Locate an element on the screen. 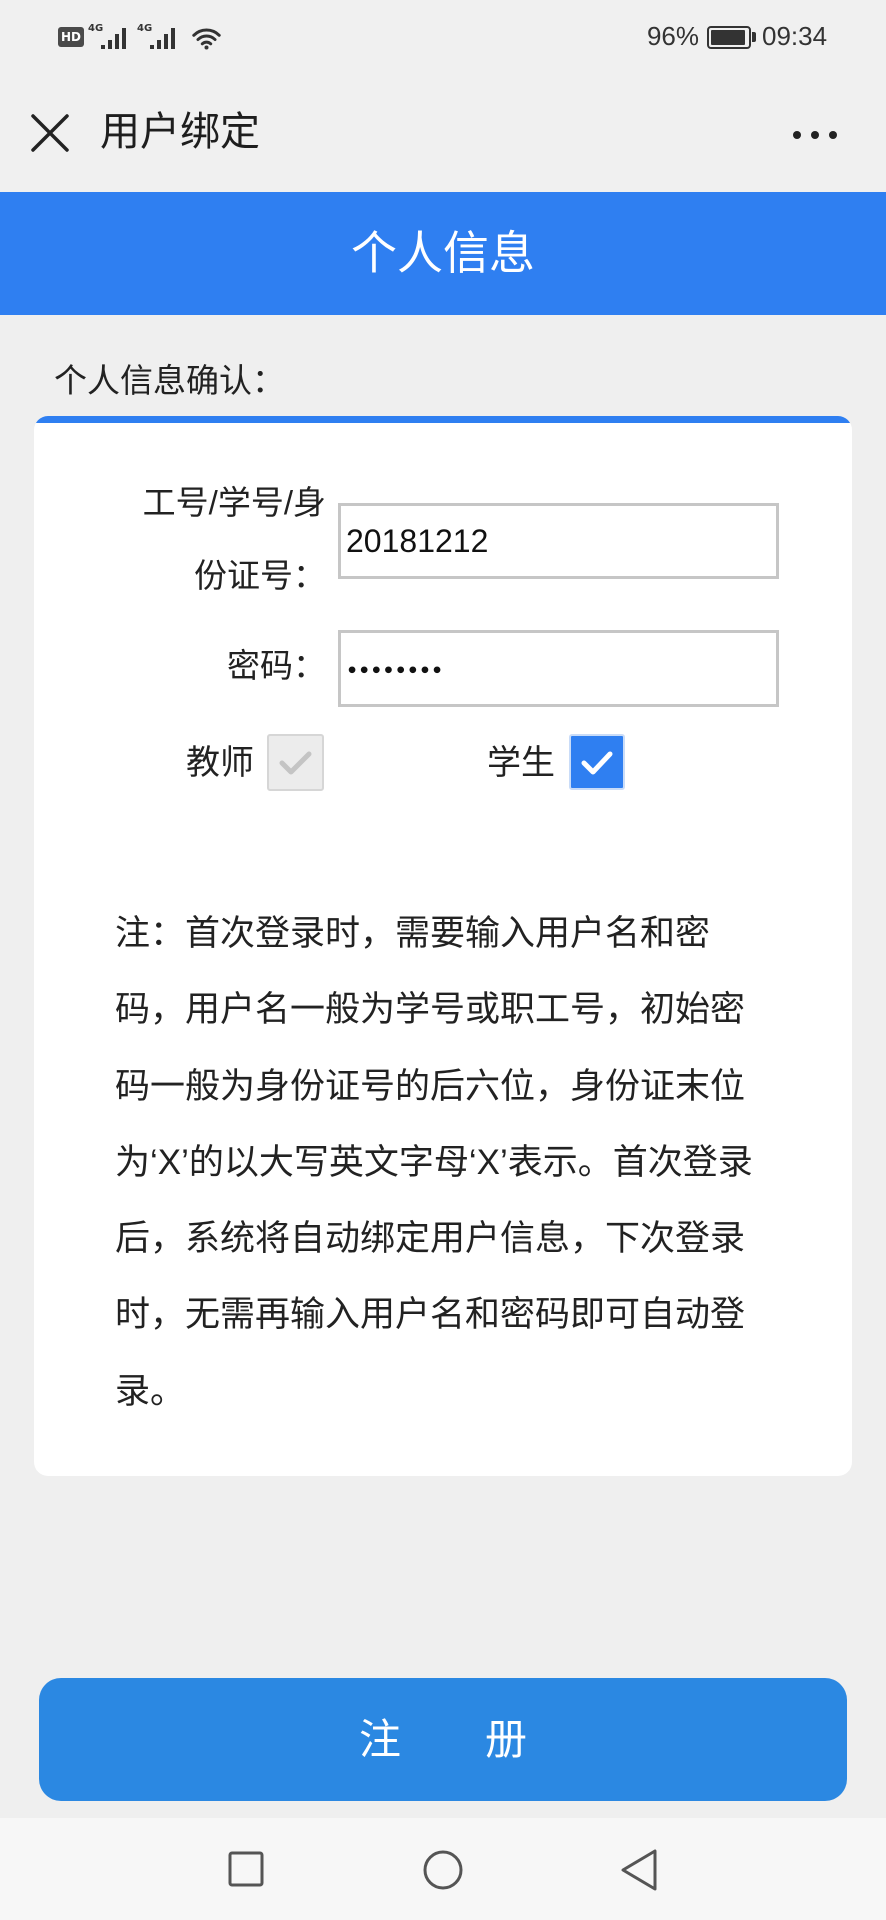 The height and width of the screenshot is (1920, 886). close-button is located at coordinates (50, 133).